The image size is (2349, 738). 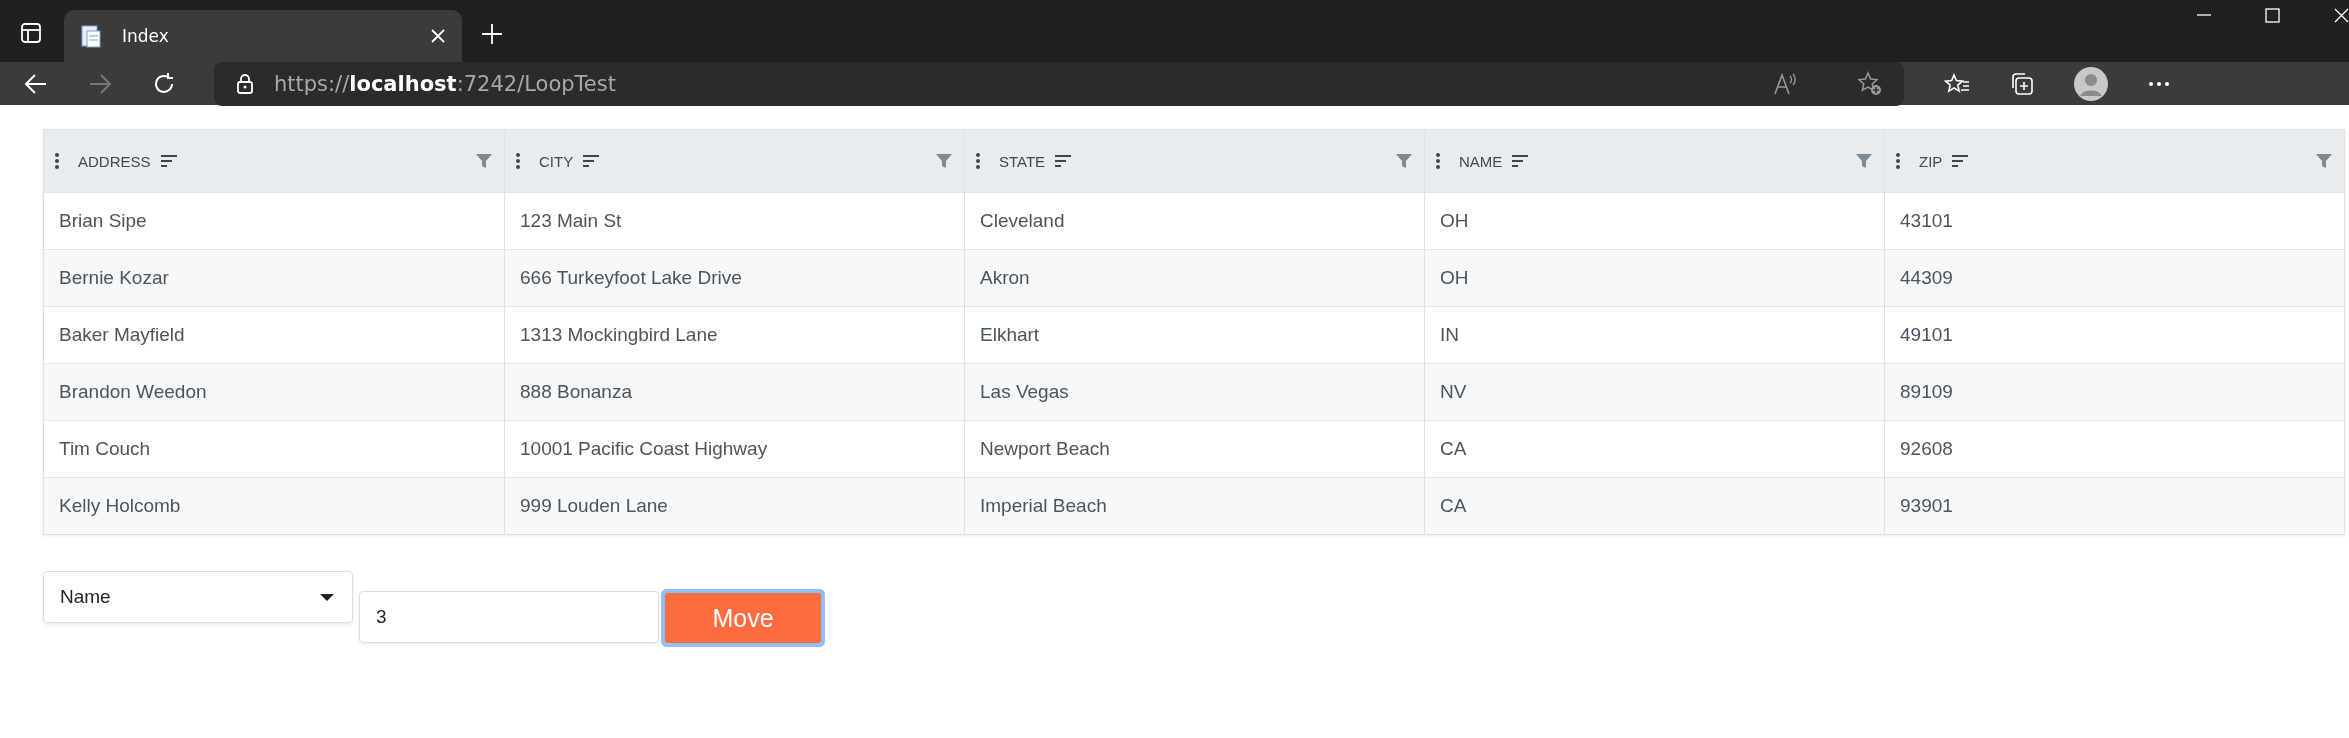 I want to click on input-field: 3, so click(x=509, y=617).